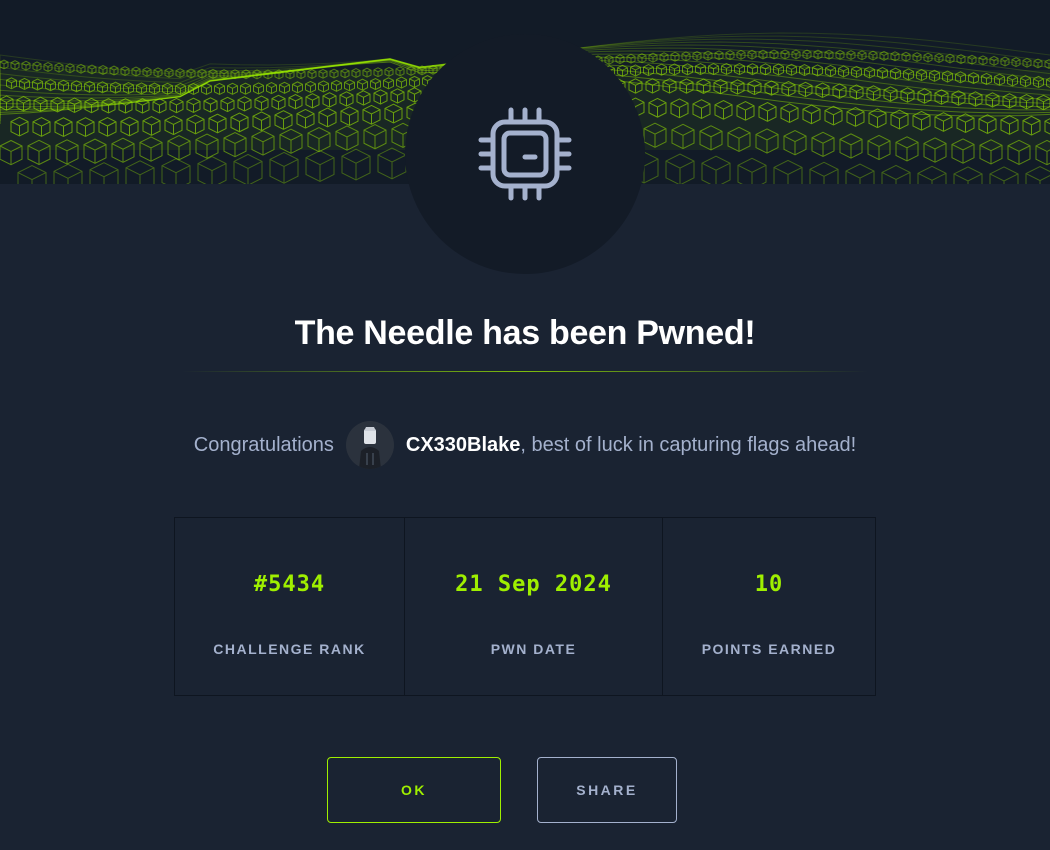 The height and width of the screenshot is (850, 1050). What do you see at coordinates (463, 445) in the screenshot?
I see `username: CX330Blake` at bounding box center [463, 445].